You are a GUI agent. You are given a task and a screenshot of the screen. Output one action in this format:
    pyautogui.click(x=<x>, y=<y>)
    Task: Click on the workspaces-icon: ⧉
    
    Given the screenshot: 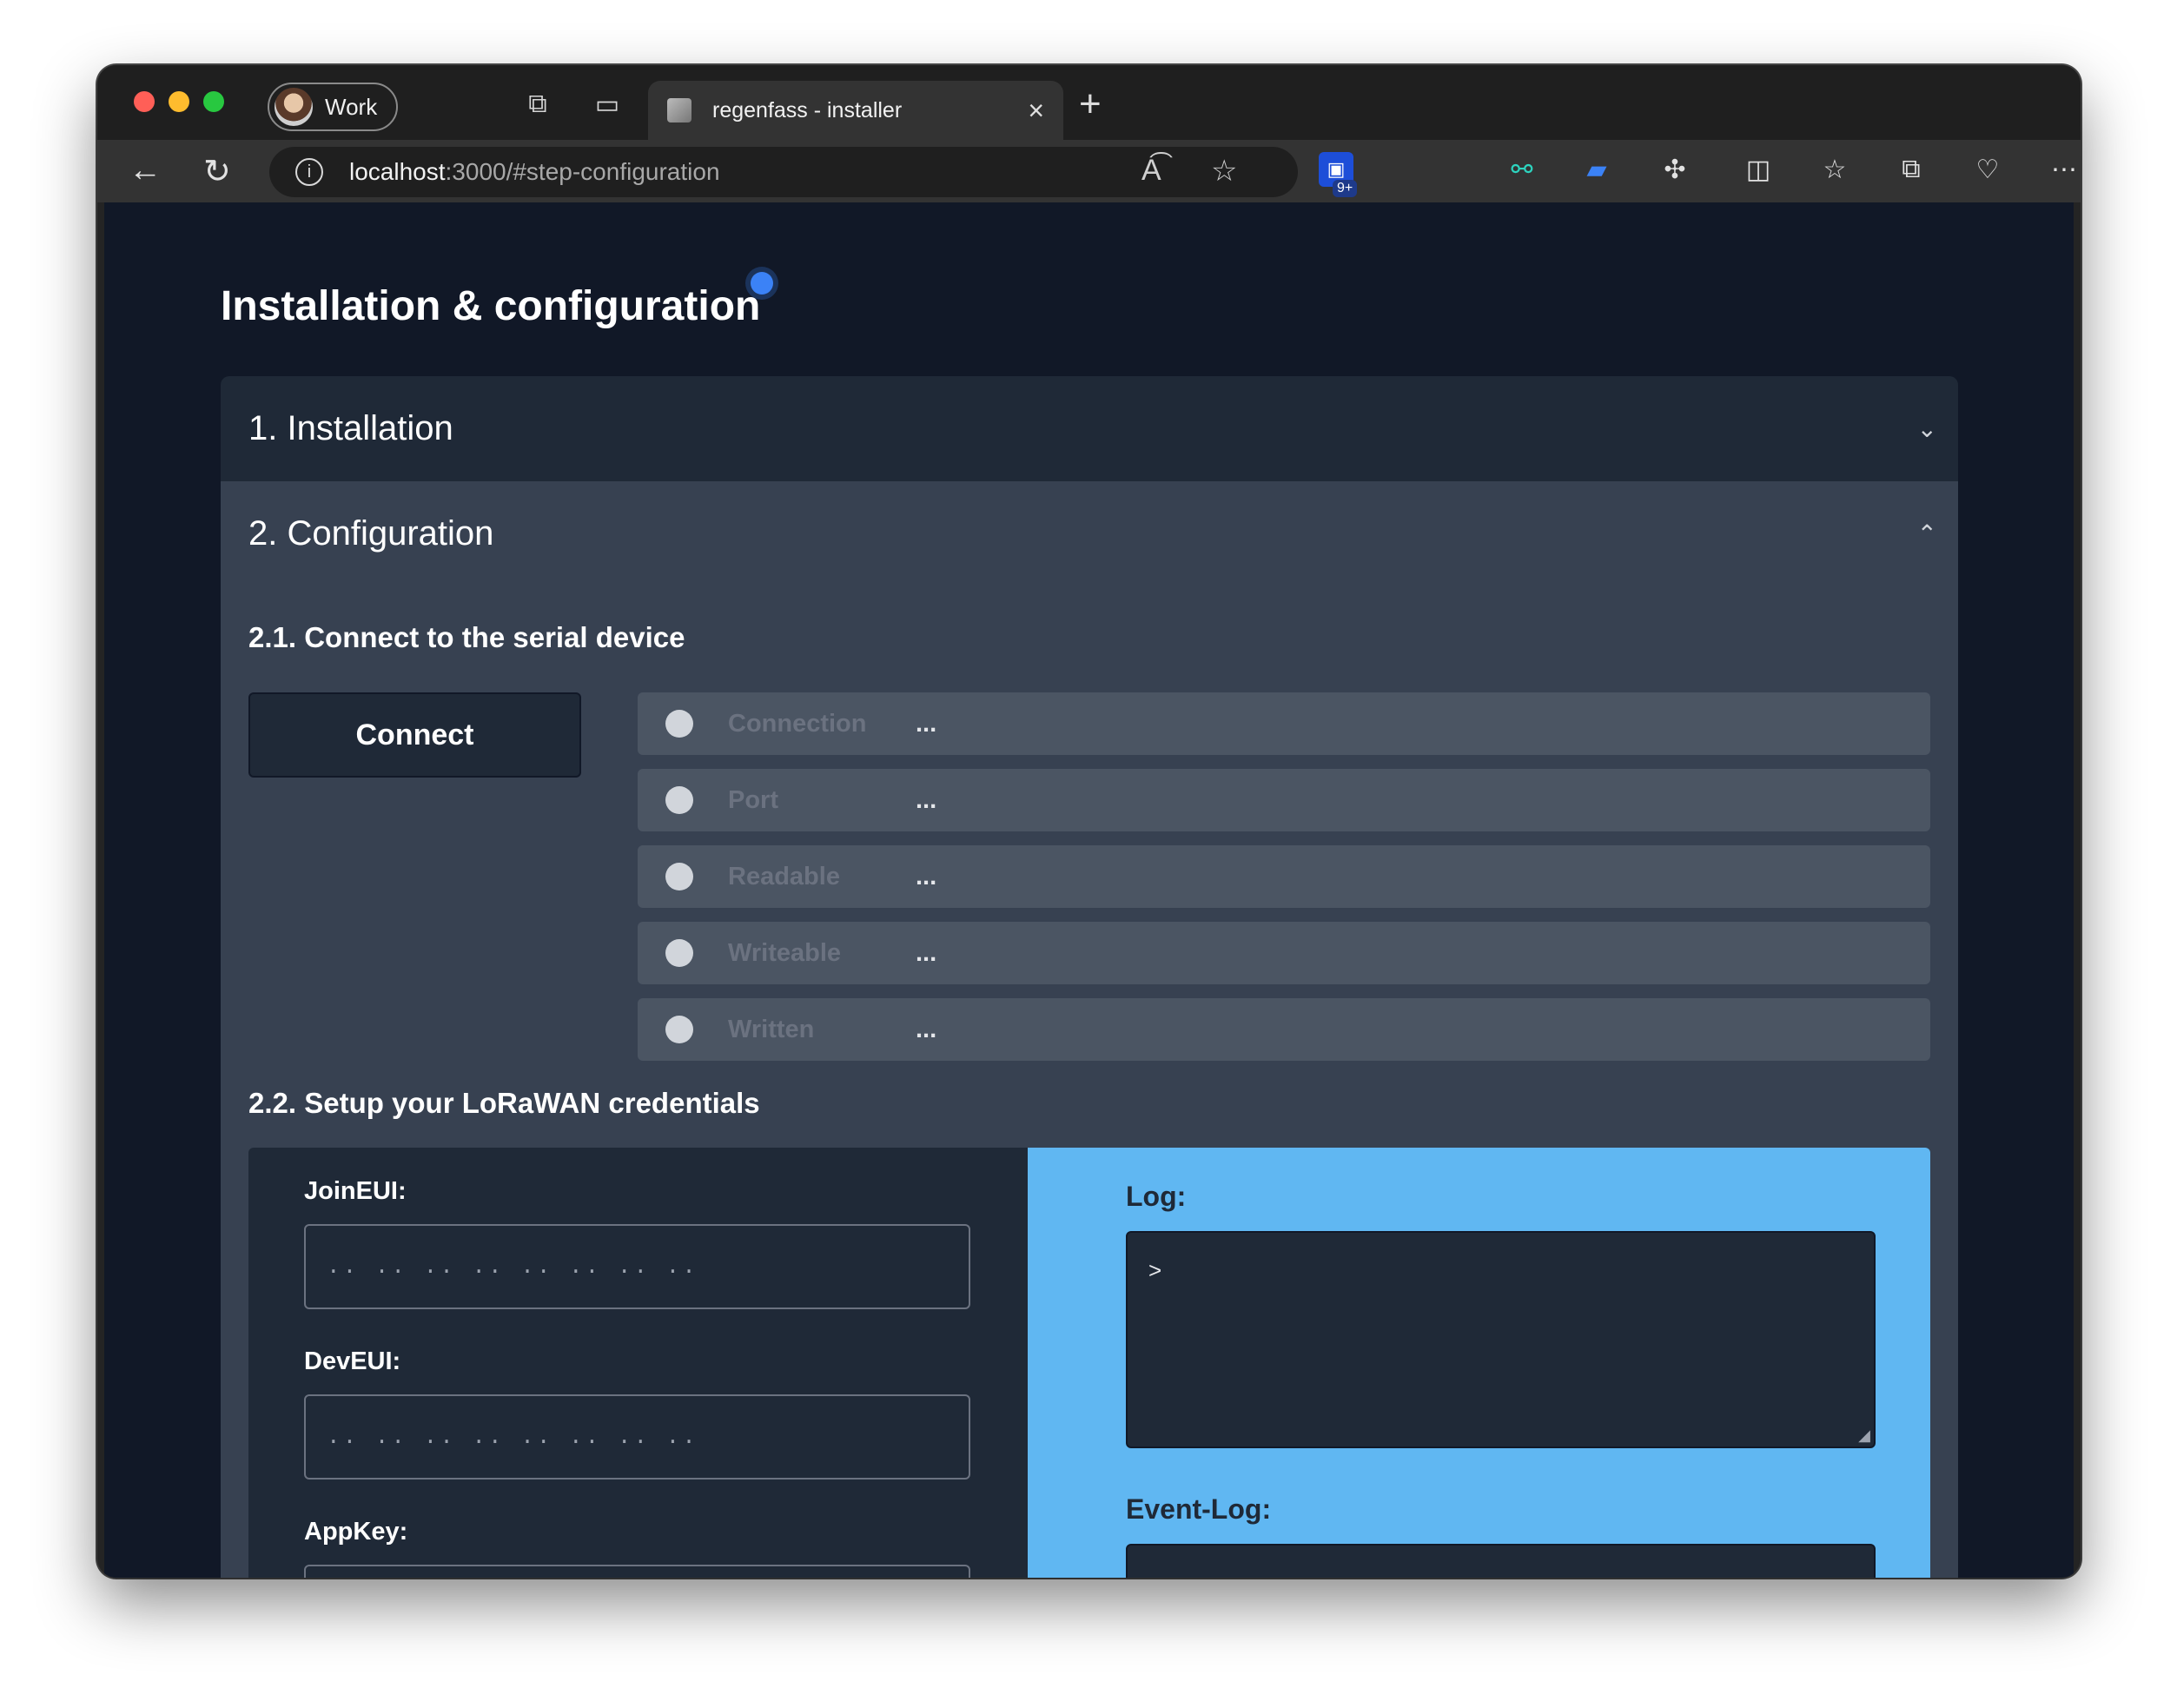 What is the action you would take?
    pyautogui.click(x=538, y=104)
    